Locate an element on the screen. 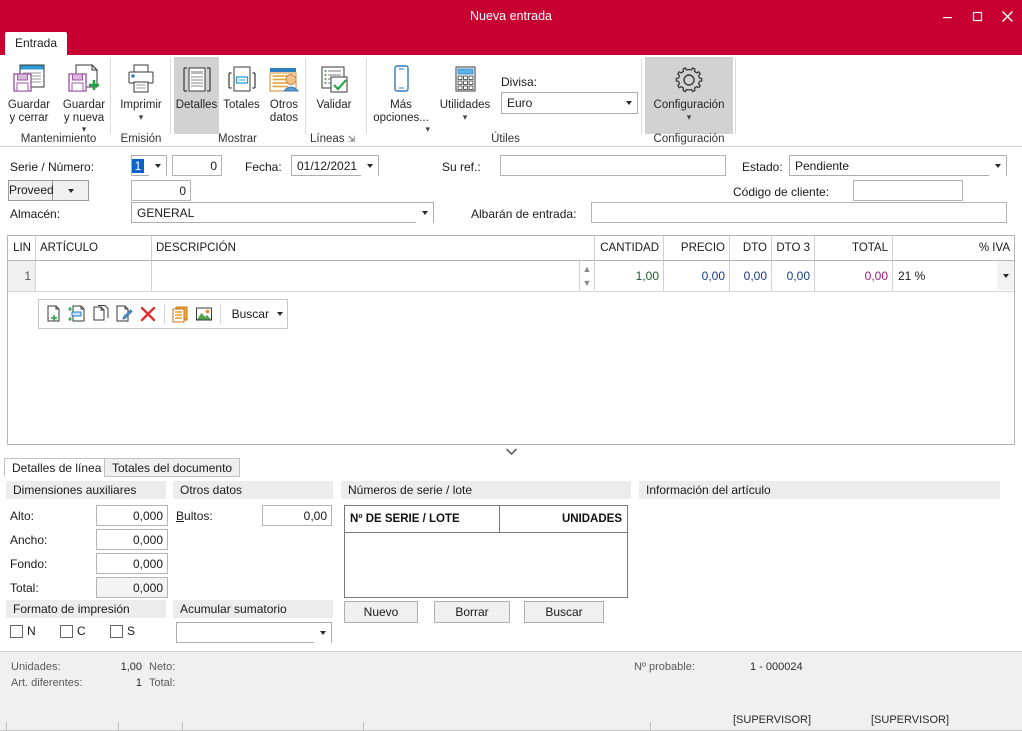 The image size is (1022, 731). configuracion-button: Configuración ▾ is located at coordinates (689, 95).